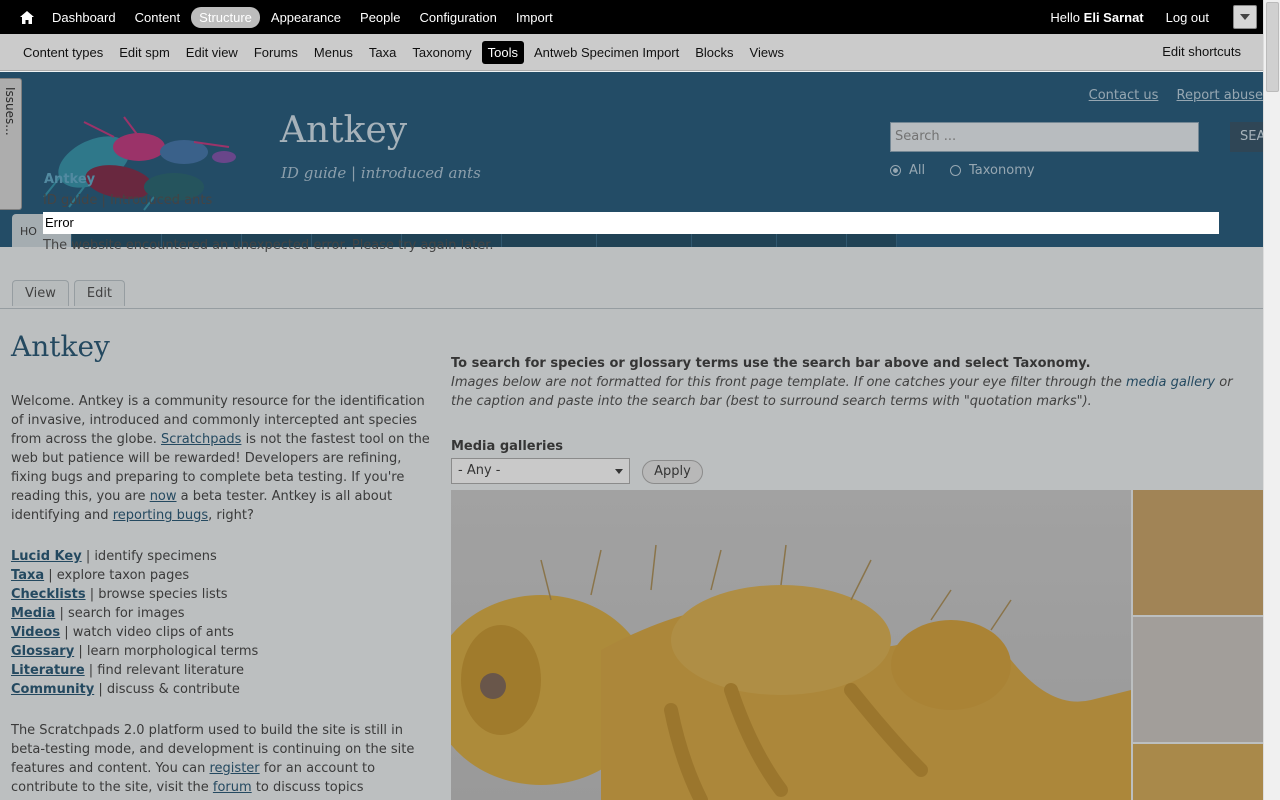 The image size is (1280, 800). What do you see at coordinates (1201, 51) in the screenshot?
I see `edit-shortcuts-link: Edit shortcuts` at bounding box center [1201, 51].